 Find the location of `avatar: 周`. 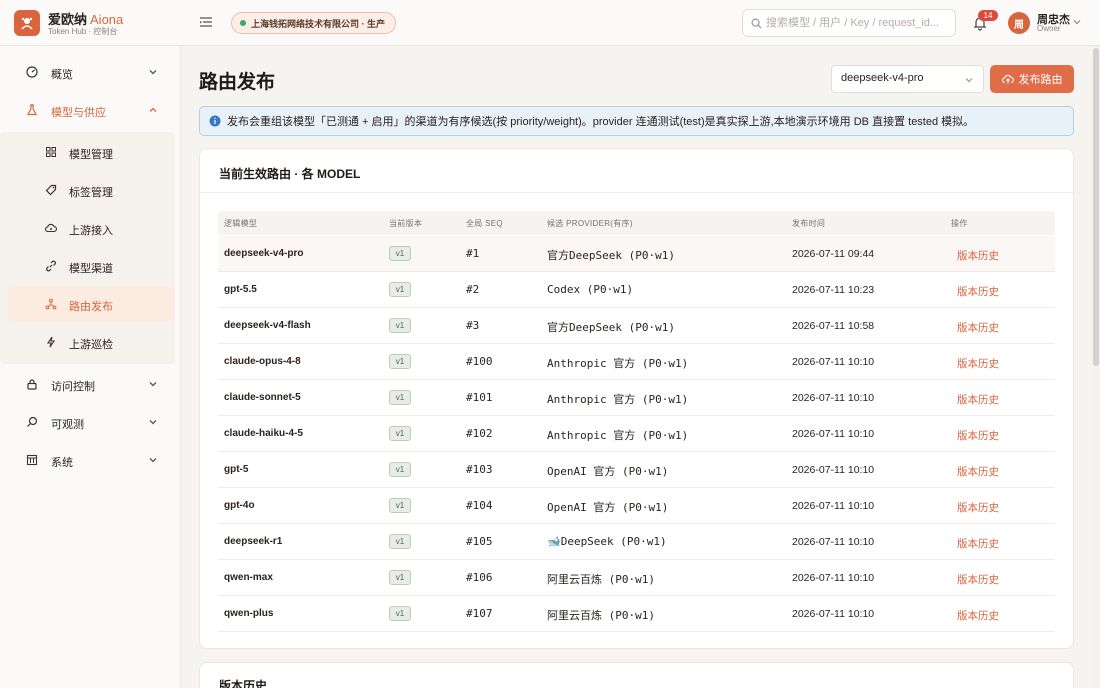

avatar: 周 is located at coordinates (1019, 23).